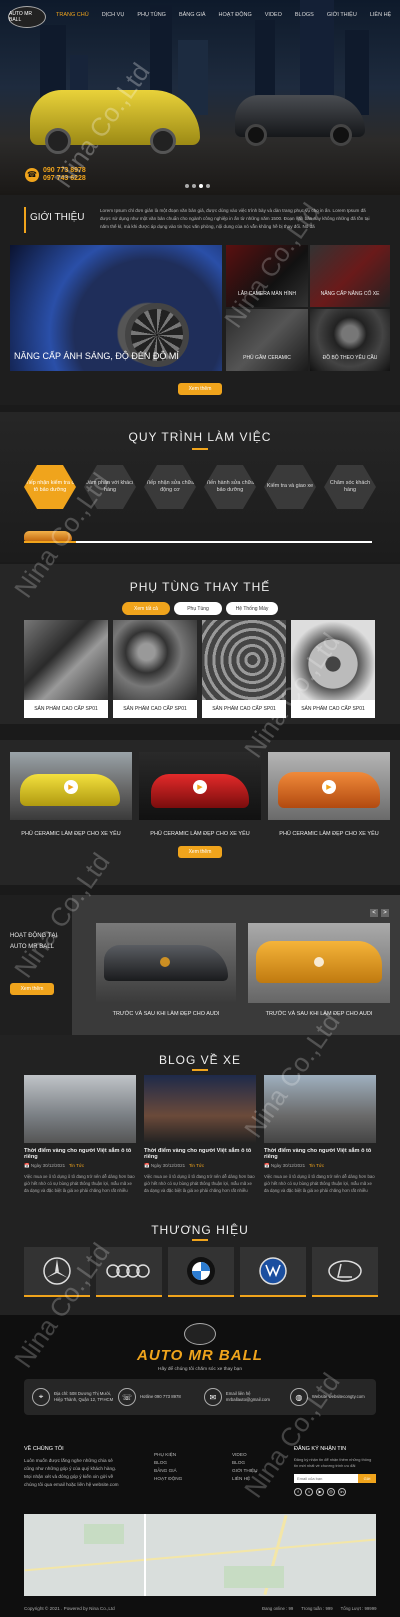  Describe the element at coordinates (252, 608) in the screenshot. I see `tab-engine: Hệ Thống Máy` at that location.